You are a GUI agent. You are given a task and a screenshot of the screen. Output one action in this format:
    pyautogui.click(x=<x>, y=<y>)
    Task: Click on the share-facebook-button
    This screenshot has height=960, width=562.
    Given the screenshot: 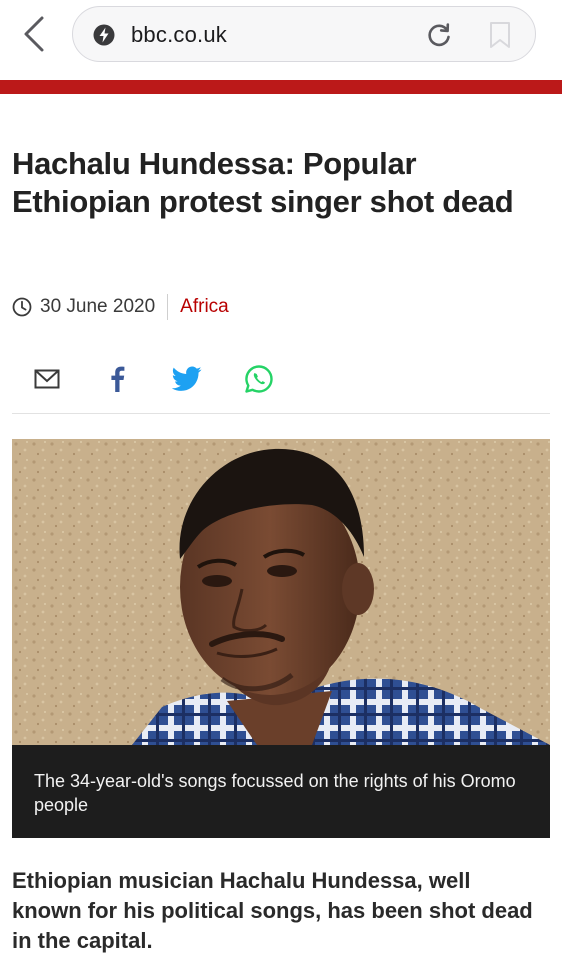 What is the action you would take?
    pyautogui.click(x=117, y=379)
    